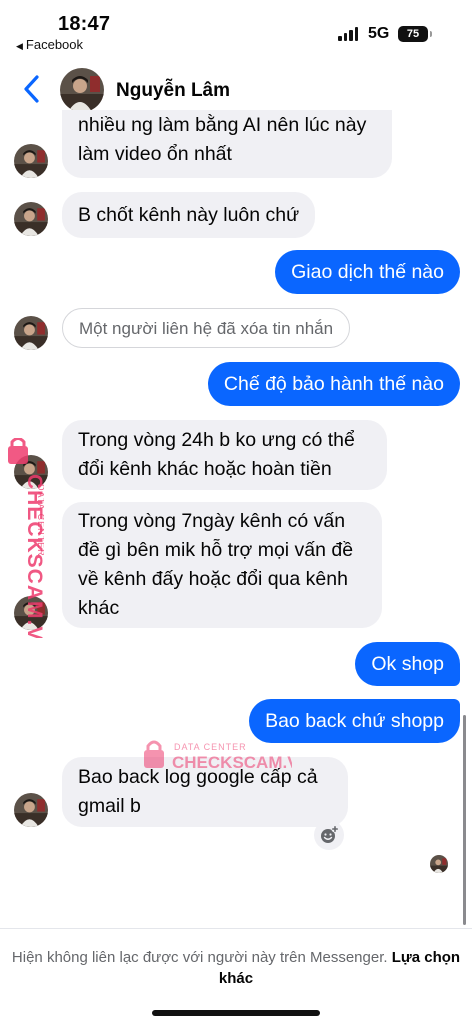  What do you see at coordinates (439, 864) in the screenshot?
I see `seen-receipt-avatar` at bounding box center [439, 864].